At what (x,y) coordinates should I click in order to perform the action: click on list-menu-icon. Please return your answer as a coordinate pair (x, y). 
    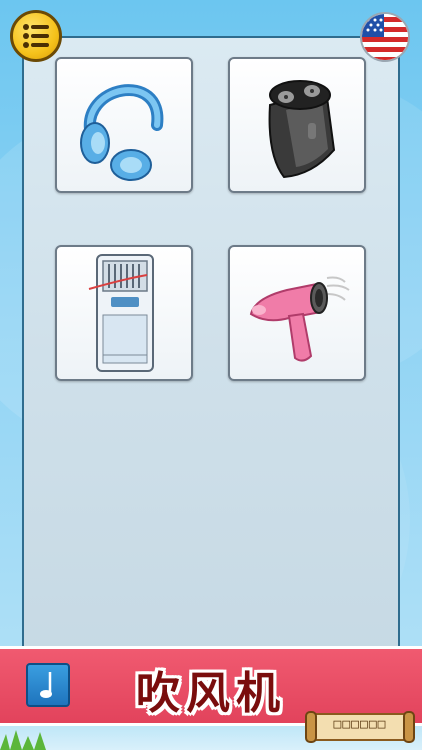
    Looking at the image, I should click on (36, 36).